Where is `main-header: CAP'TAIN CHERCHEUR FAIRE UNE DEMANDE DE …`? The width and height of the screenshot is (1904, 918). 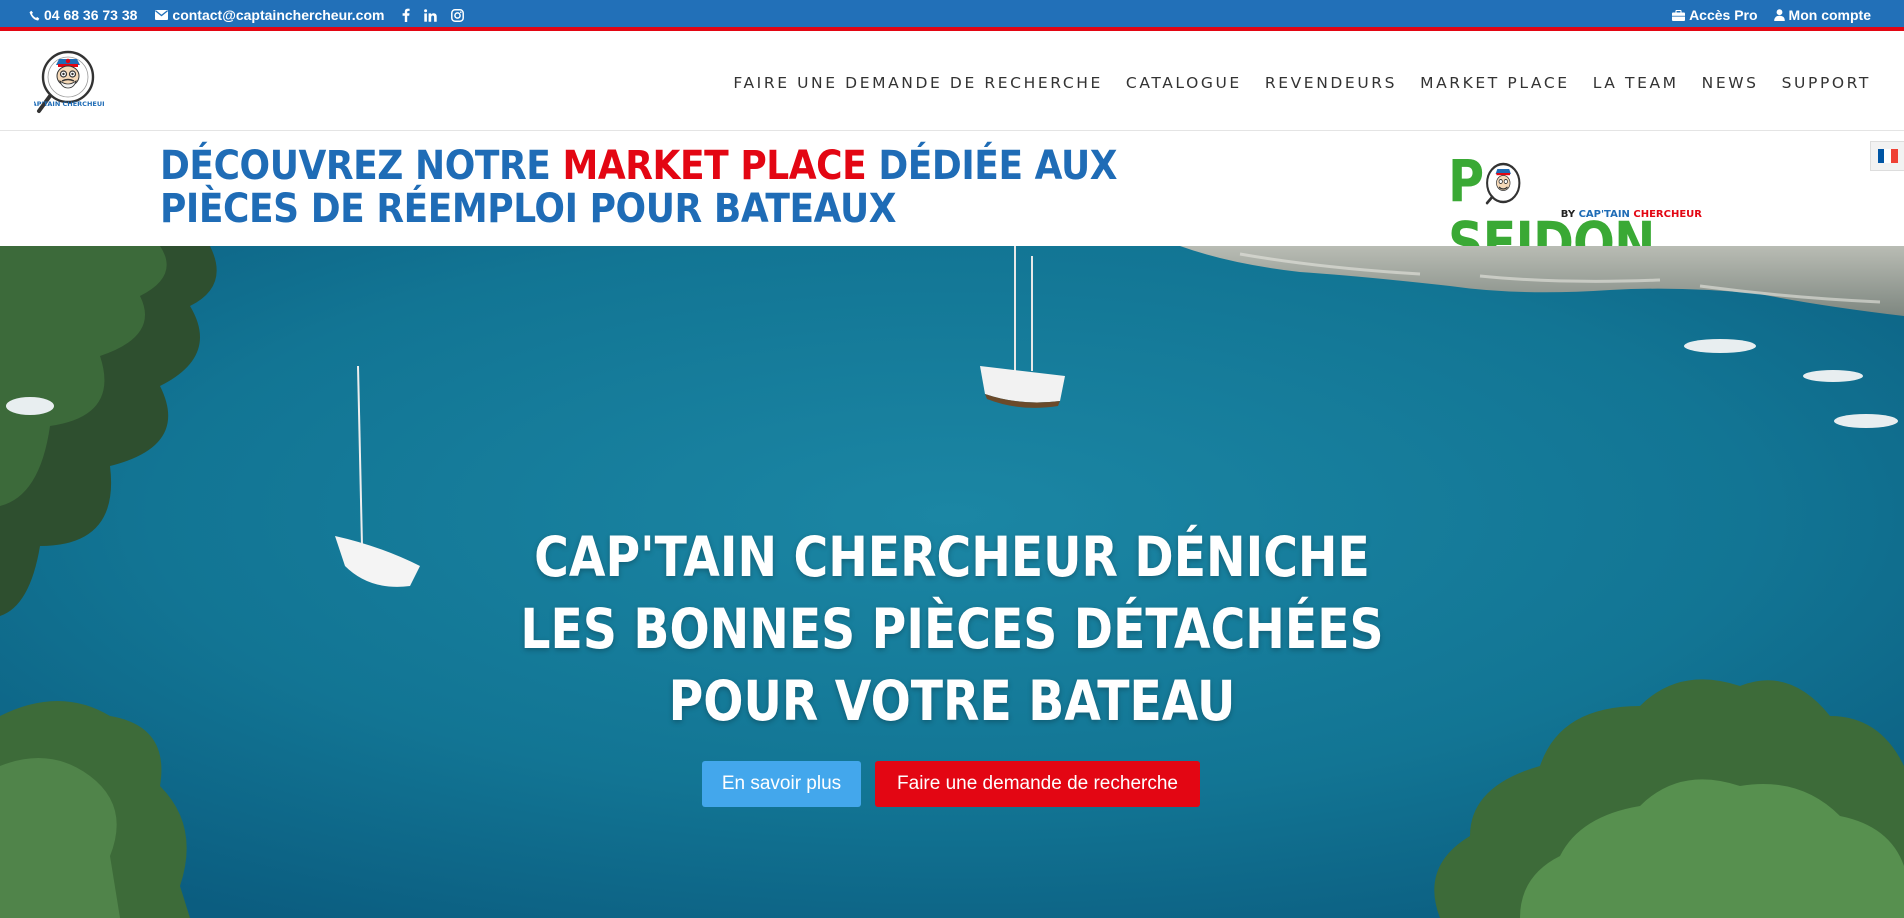 main-header: CAP'TAIN CHERCHEUR FAIRE UNE DEMANDE DE … is located at coordinates (952, 83).